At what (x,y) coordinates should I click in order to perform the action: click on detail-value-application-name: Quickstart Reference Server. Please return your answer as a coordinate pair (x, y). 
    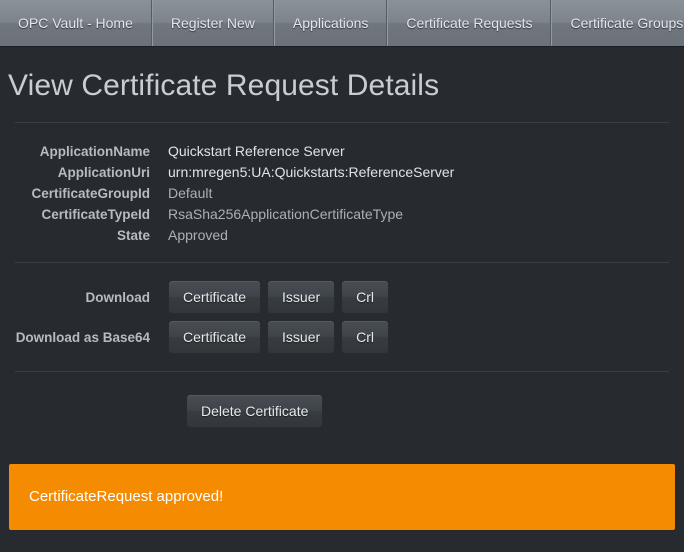
    Looking at the image, I should click on (256, 151).